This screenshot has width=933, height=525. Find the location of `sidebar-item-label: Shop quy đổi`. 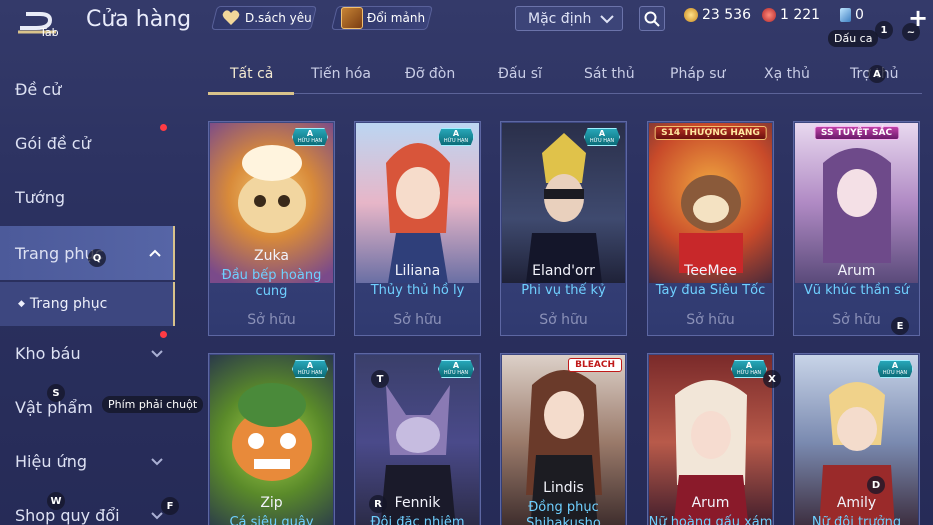

sidebar-item-label: Shop quy đổi is located at coordinates (67, 515).